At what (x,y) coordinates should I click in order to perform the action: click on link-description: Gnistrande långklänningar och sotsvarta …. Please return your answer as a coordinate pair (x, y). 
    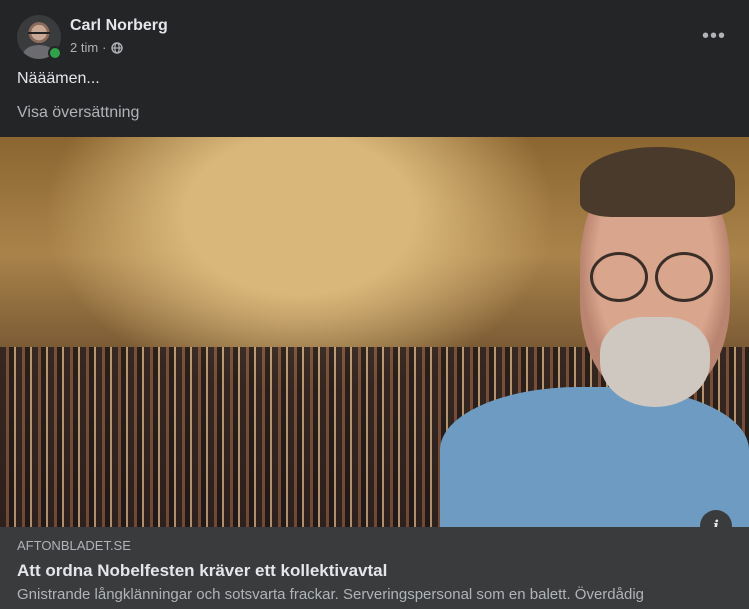
    Looking at the image, I should click on (331, 594).